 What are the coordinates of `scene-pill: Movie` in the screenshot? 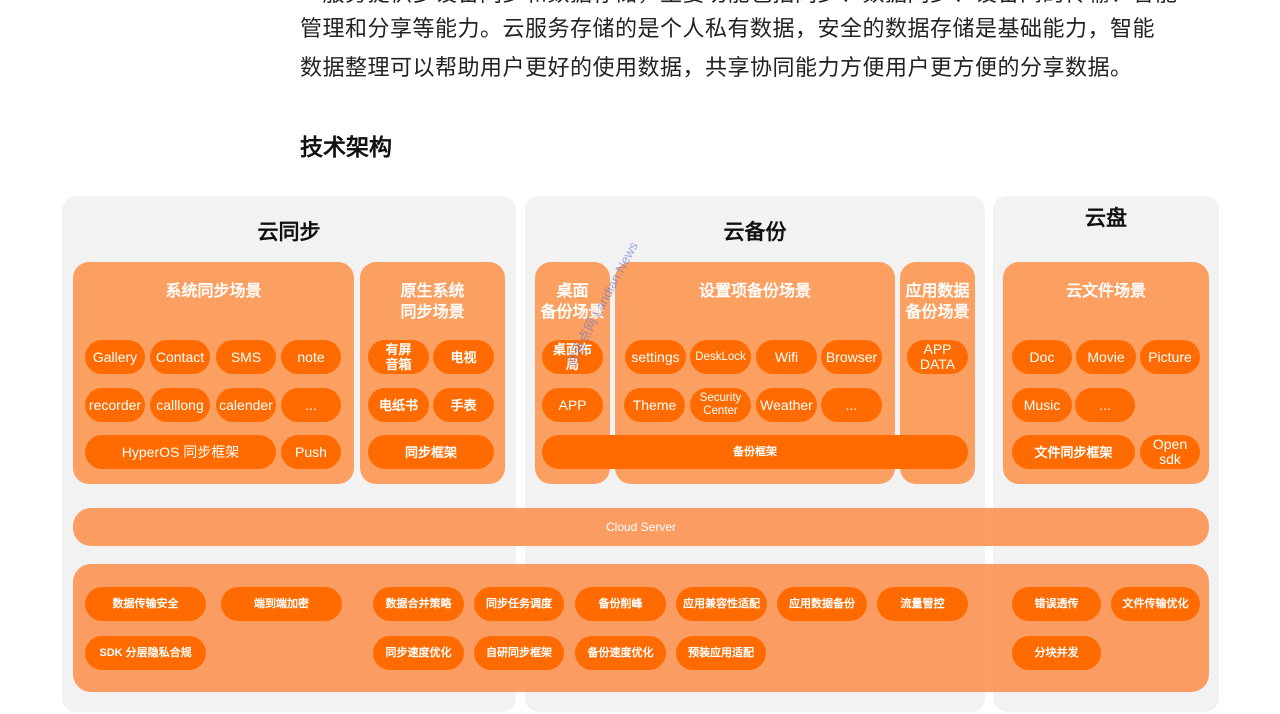 It's located at (1106, 357).